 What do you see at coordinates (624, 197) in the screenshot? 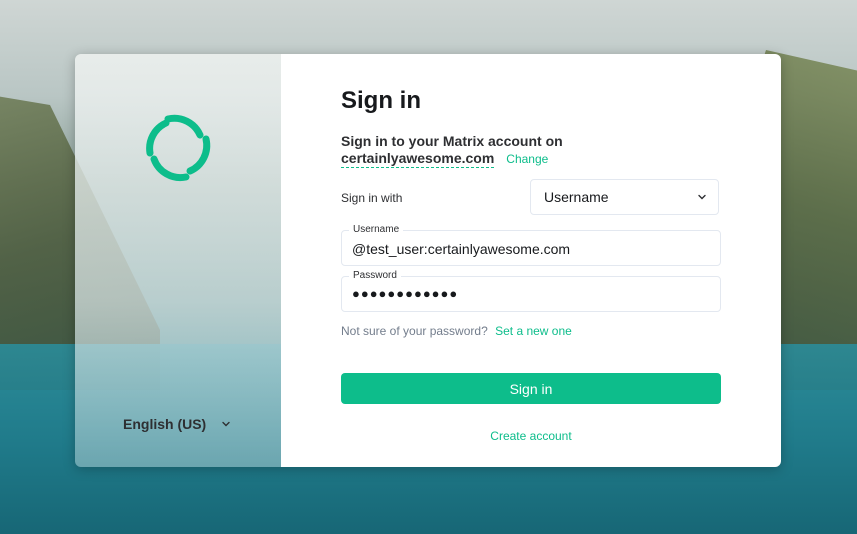
I see `sign-in-method-select: Username` at bounding box center [624, 197].